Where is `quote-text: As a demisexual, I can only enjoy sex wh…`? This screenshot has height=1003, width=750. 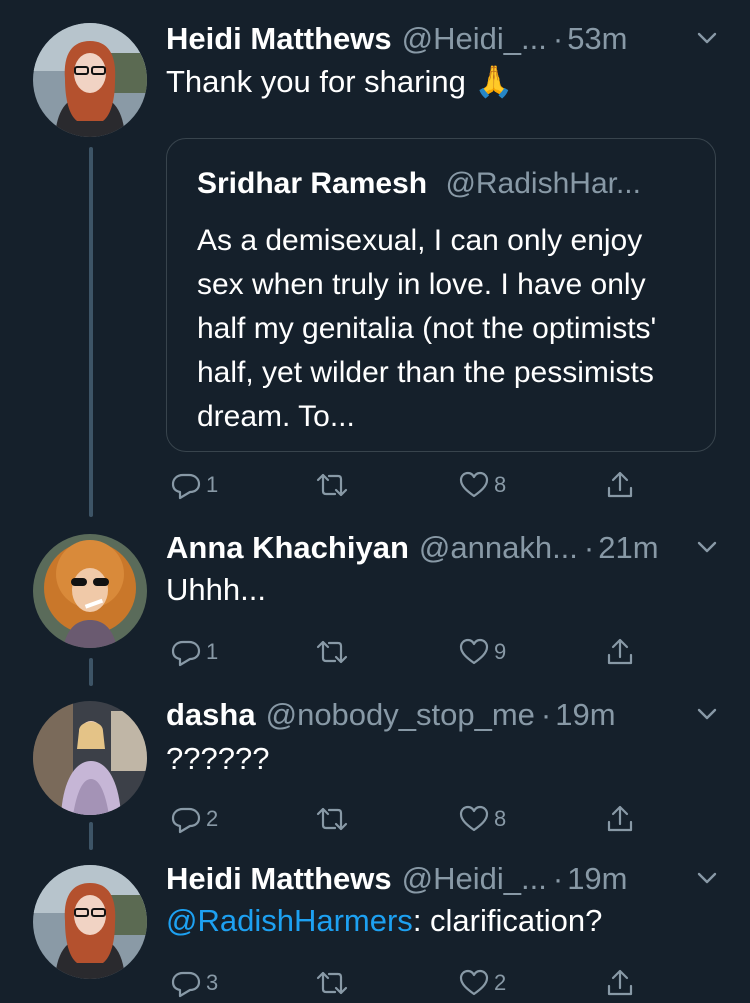 quote-text: As a demisexual, I can only enjoy sex wh… is located at coordinates (427, 328).